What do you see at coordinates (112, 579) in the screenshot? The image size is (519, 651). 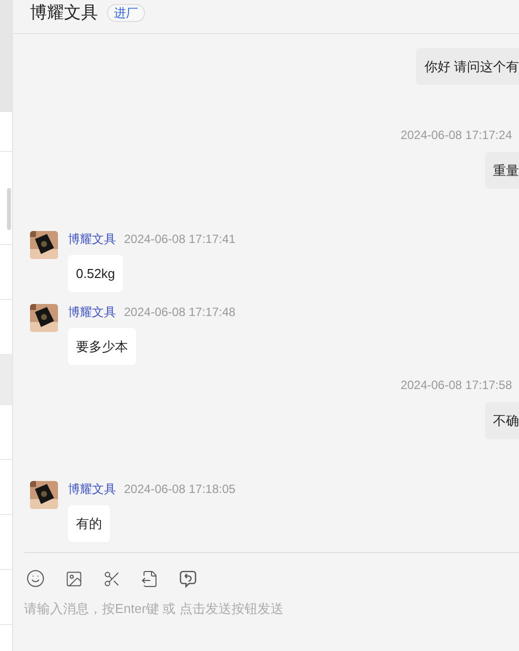 I see `scissors-icon` at bounding box center [112, 579].